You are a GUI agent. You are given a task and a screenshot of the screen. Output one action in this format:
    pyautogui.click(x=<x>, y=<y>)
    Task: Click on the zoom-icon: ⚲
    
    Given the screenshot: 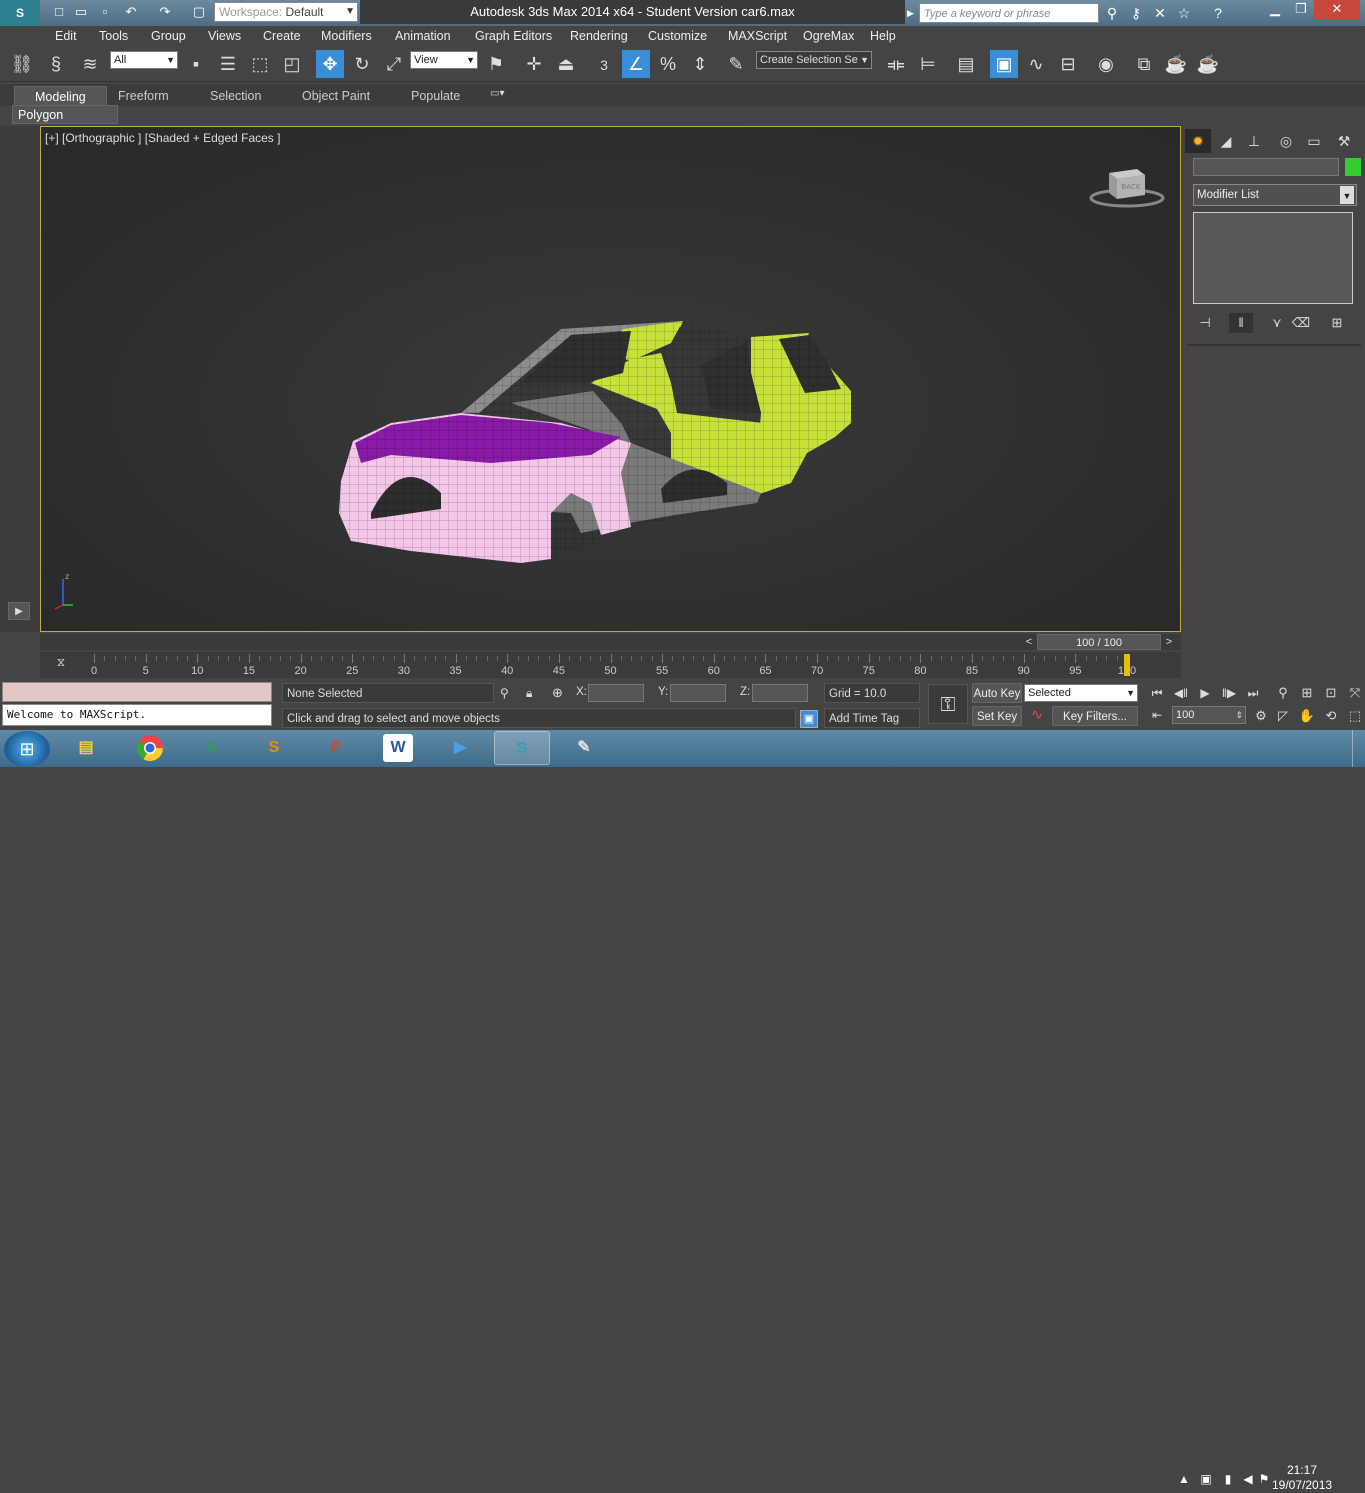 What is the action you would take?
    pyautogui.click(x=1283, y=693)
    